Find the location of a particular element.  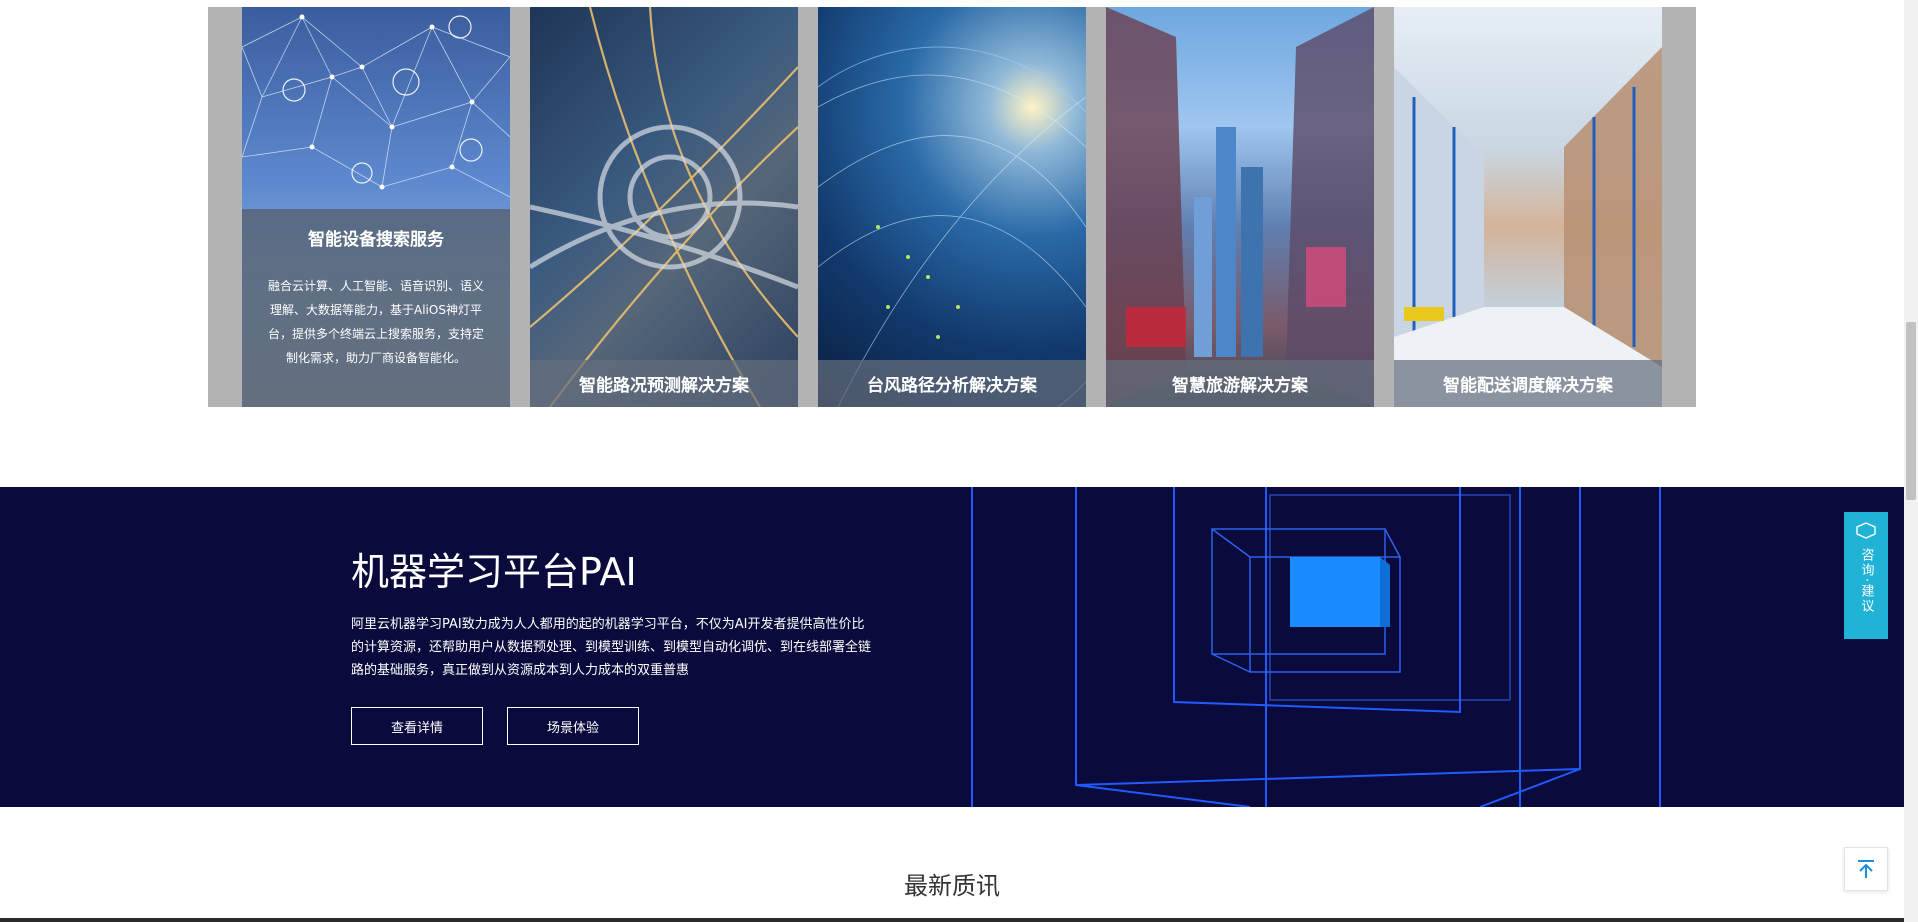

arrow-up-icon is located at coordinates (1866, 869).